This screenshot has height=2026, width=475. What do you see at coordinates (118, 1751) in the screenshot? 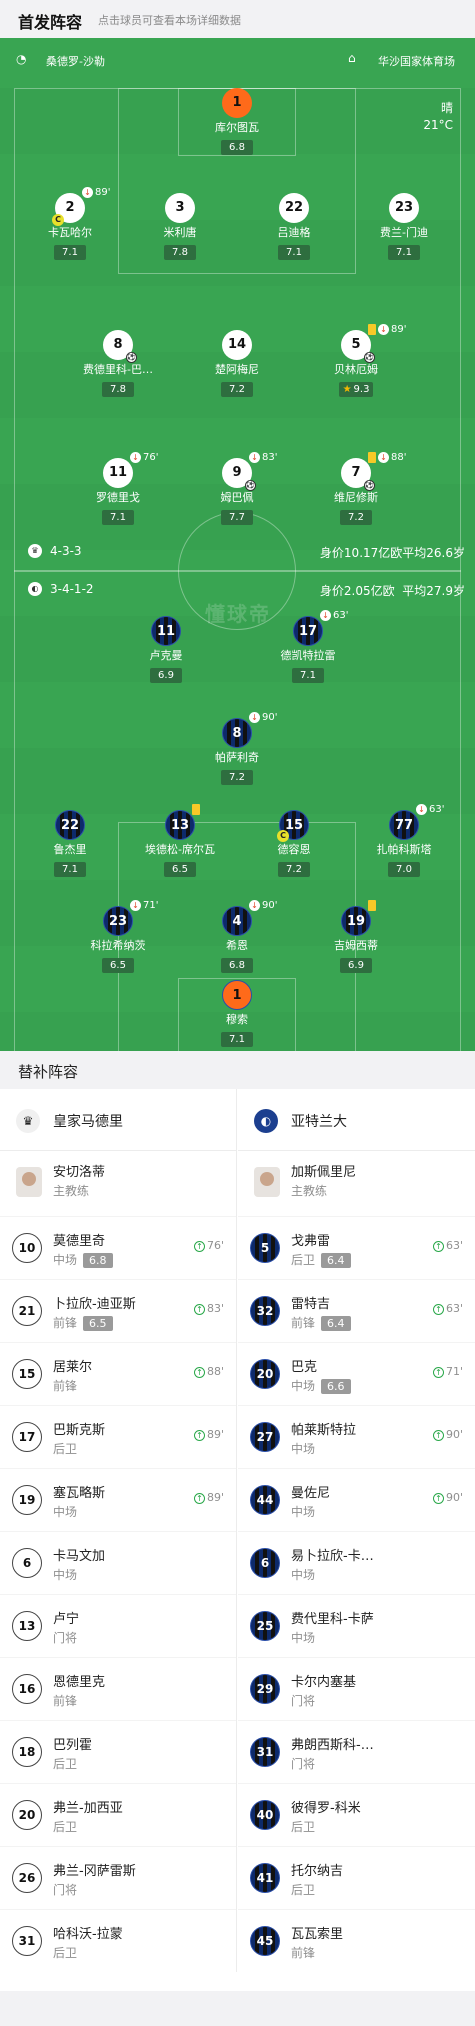
I see `sub-player-row: 18 巴列霍 后卫` at bounding box center [118, 1751].